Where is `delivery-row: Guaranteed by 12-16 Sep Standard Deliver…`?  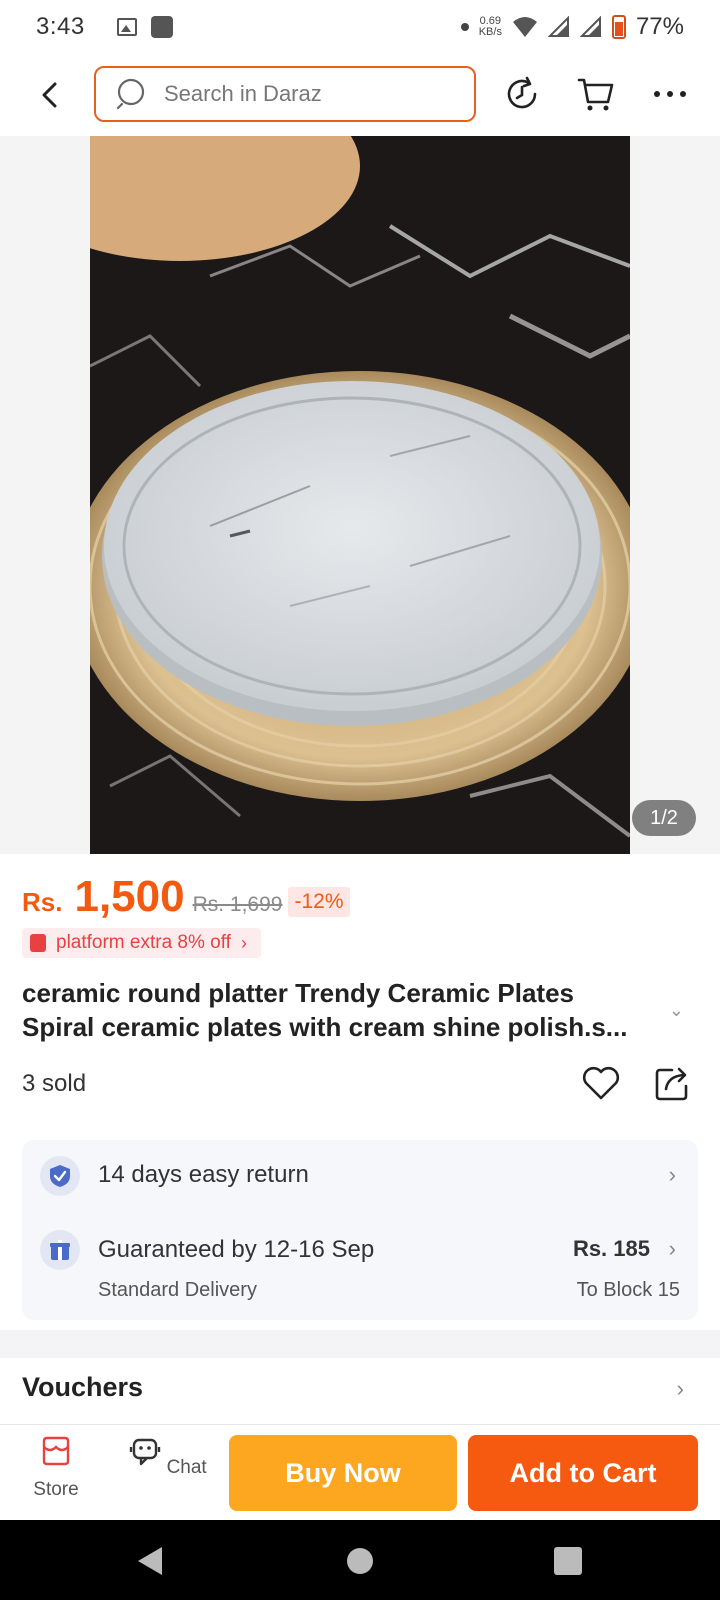
delivery-row: Guaranteed by 12-16 Sep Standard Deliver… is located at coordinates (360, 1267).